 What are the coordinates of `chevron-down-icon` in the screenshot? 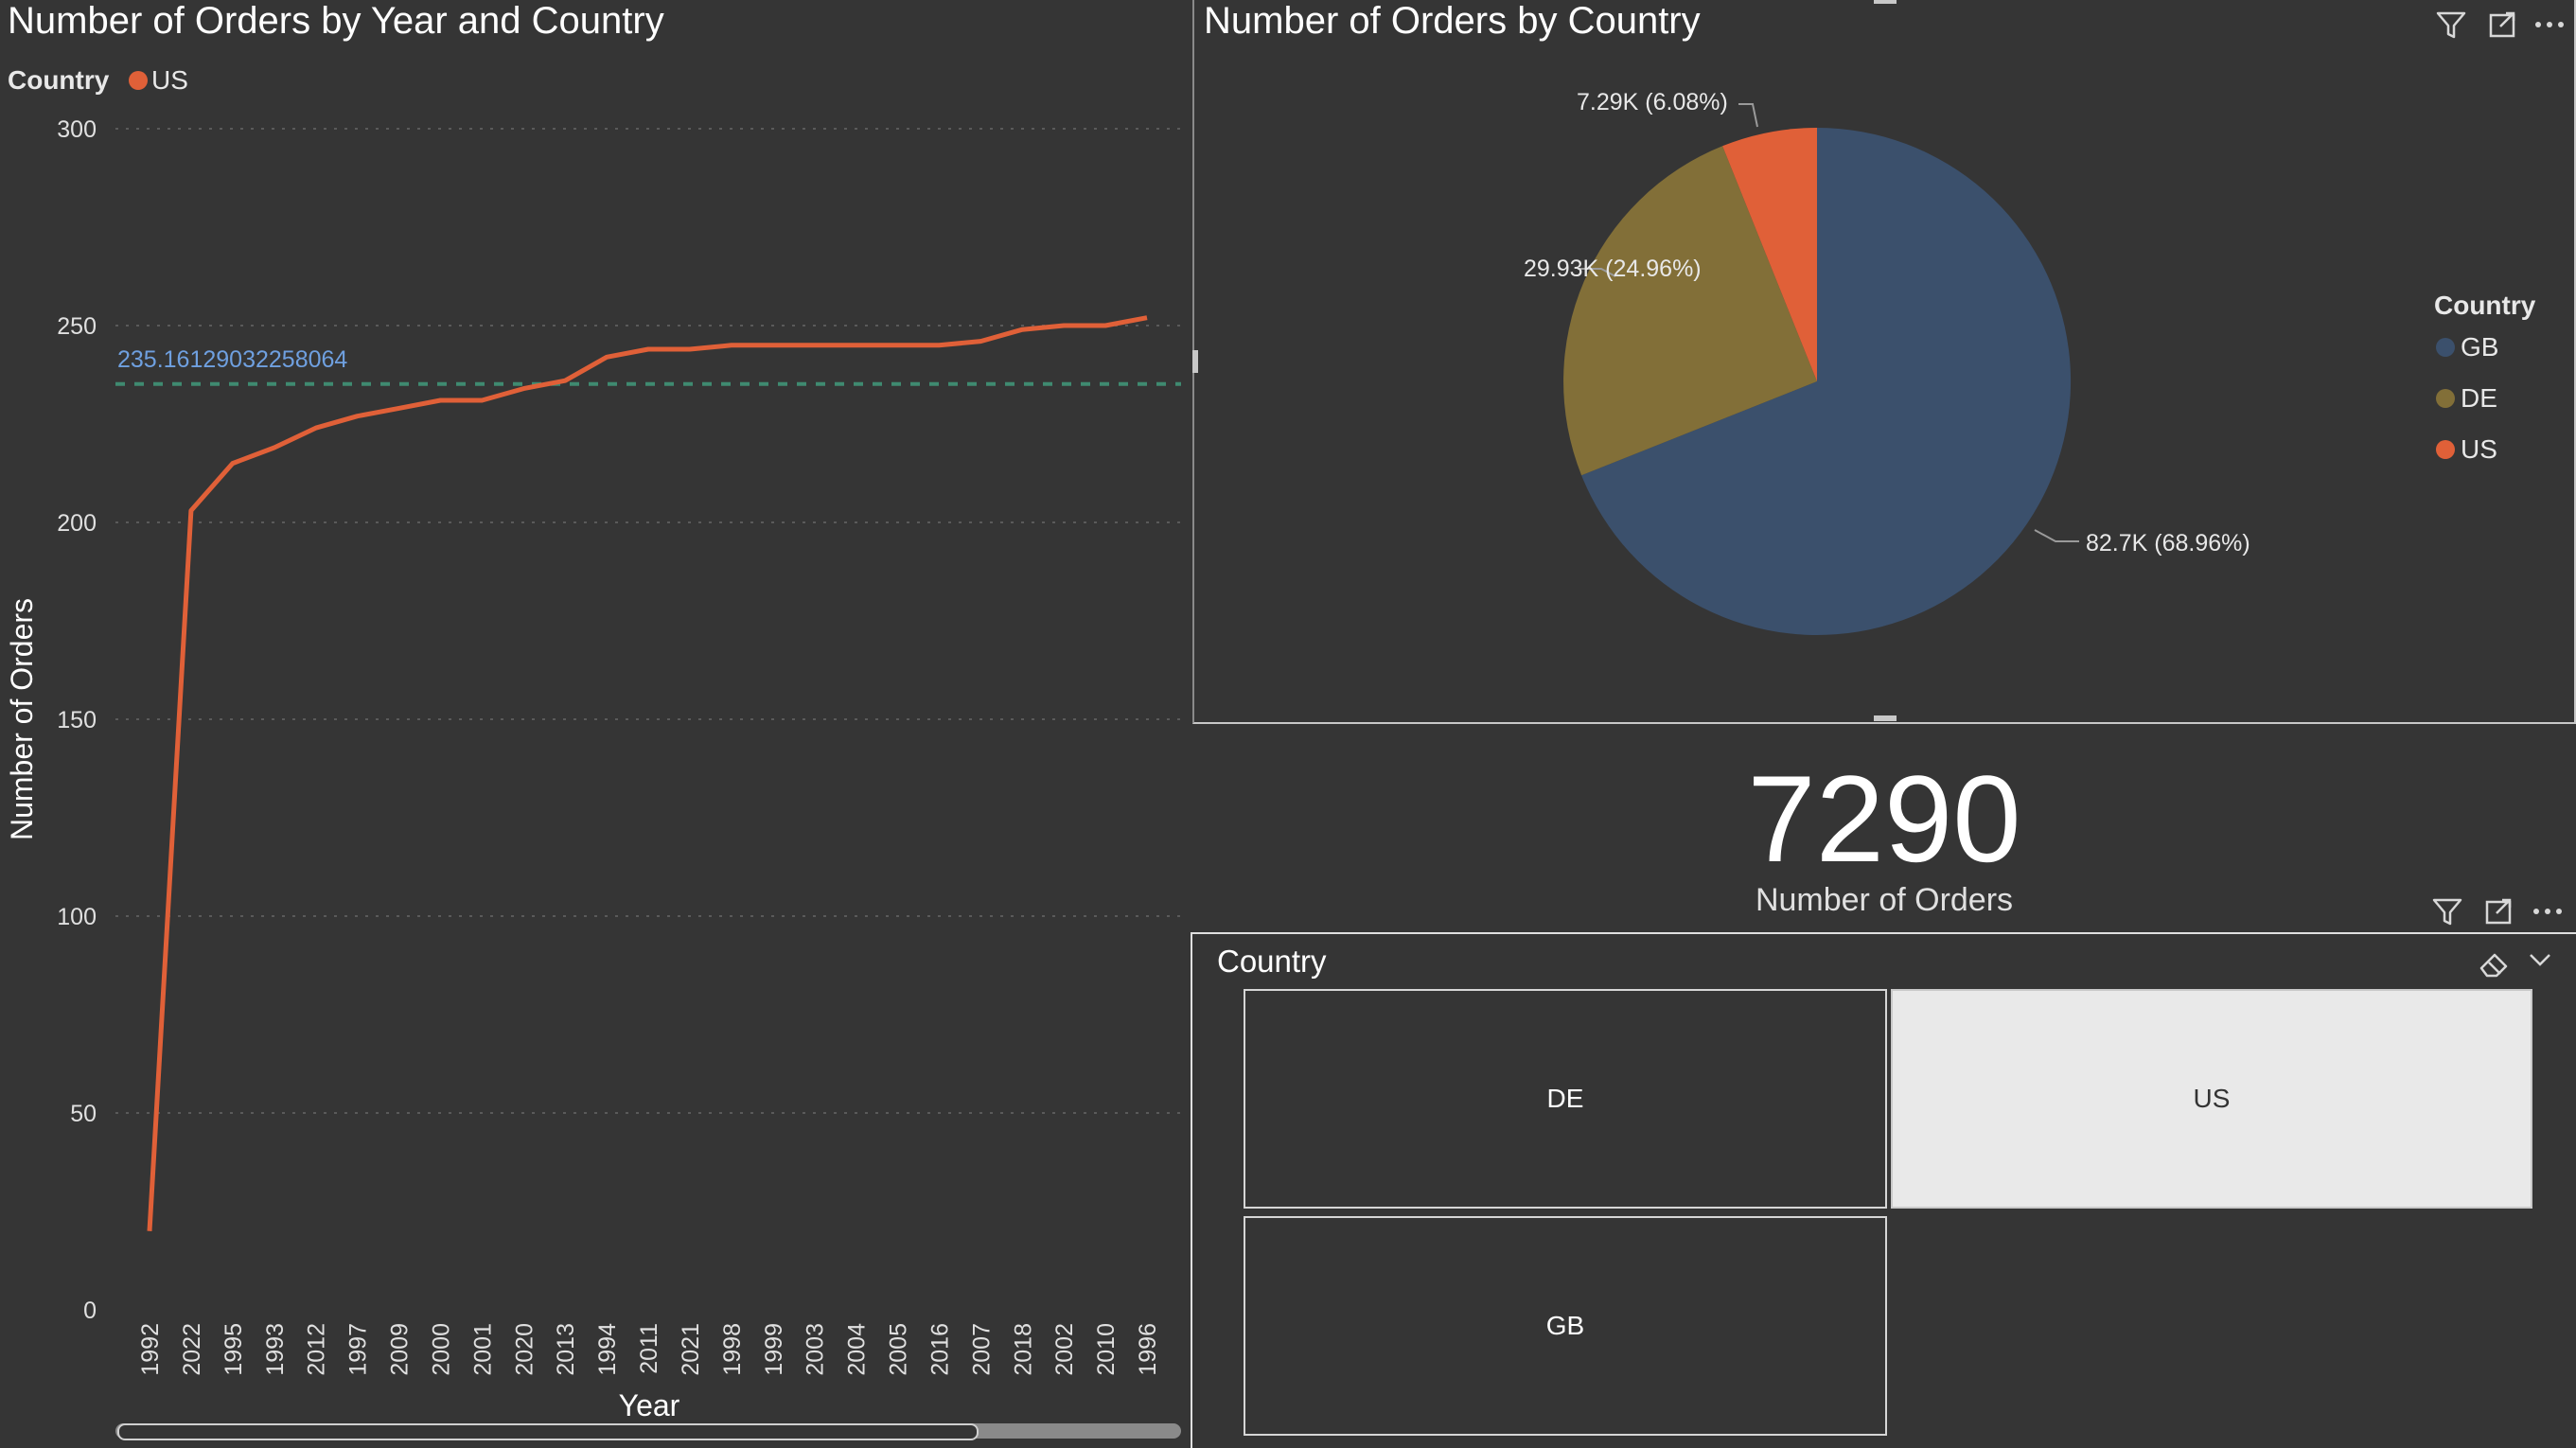 It's located at (2540, 961).